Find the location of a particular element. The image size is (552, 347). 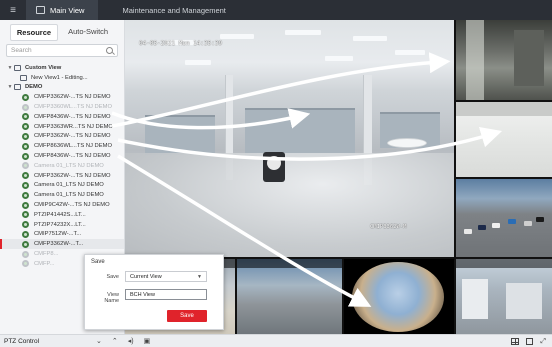

view-name-label: View Name is located at coordinates (111, 298).